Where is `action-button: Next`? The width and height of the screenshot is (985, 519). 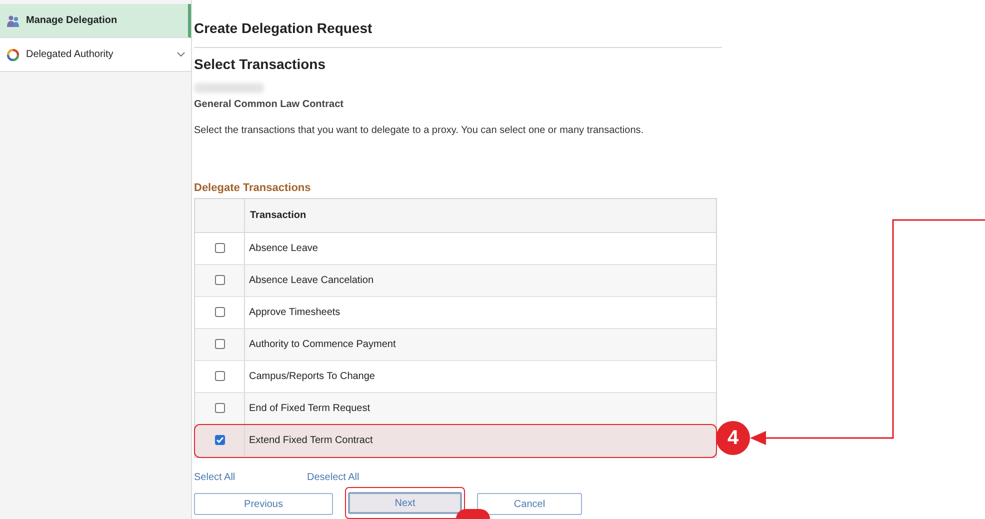 action-button: Next is located at coordinates (405, 503).